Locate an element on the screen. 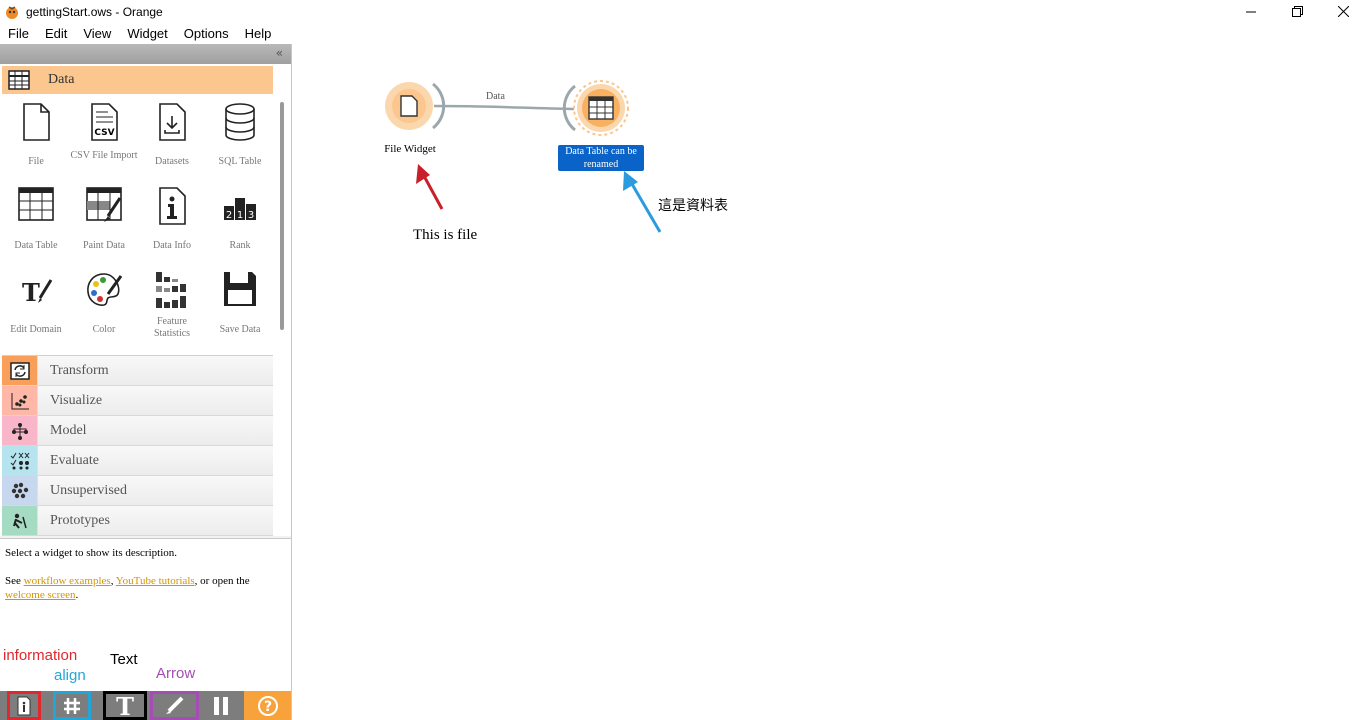 This screenshot has width=1366, height=720. menu-view: View is located at coordinates (97, 33).